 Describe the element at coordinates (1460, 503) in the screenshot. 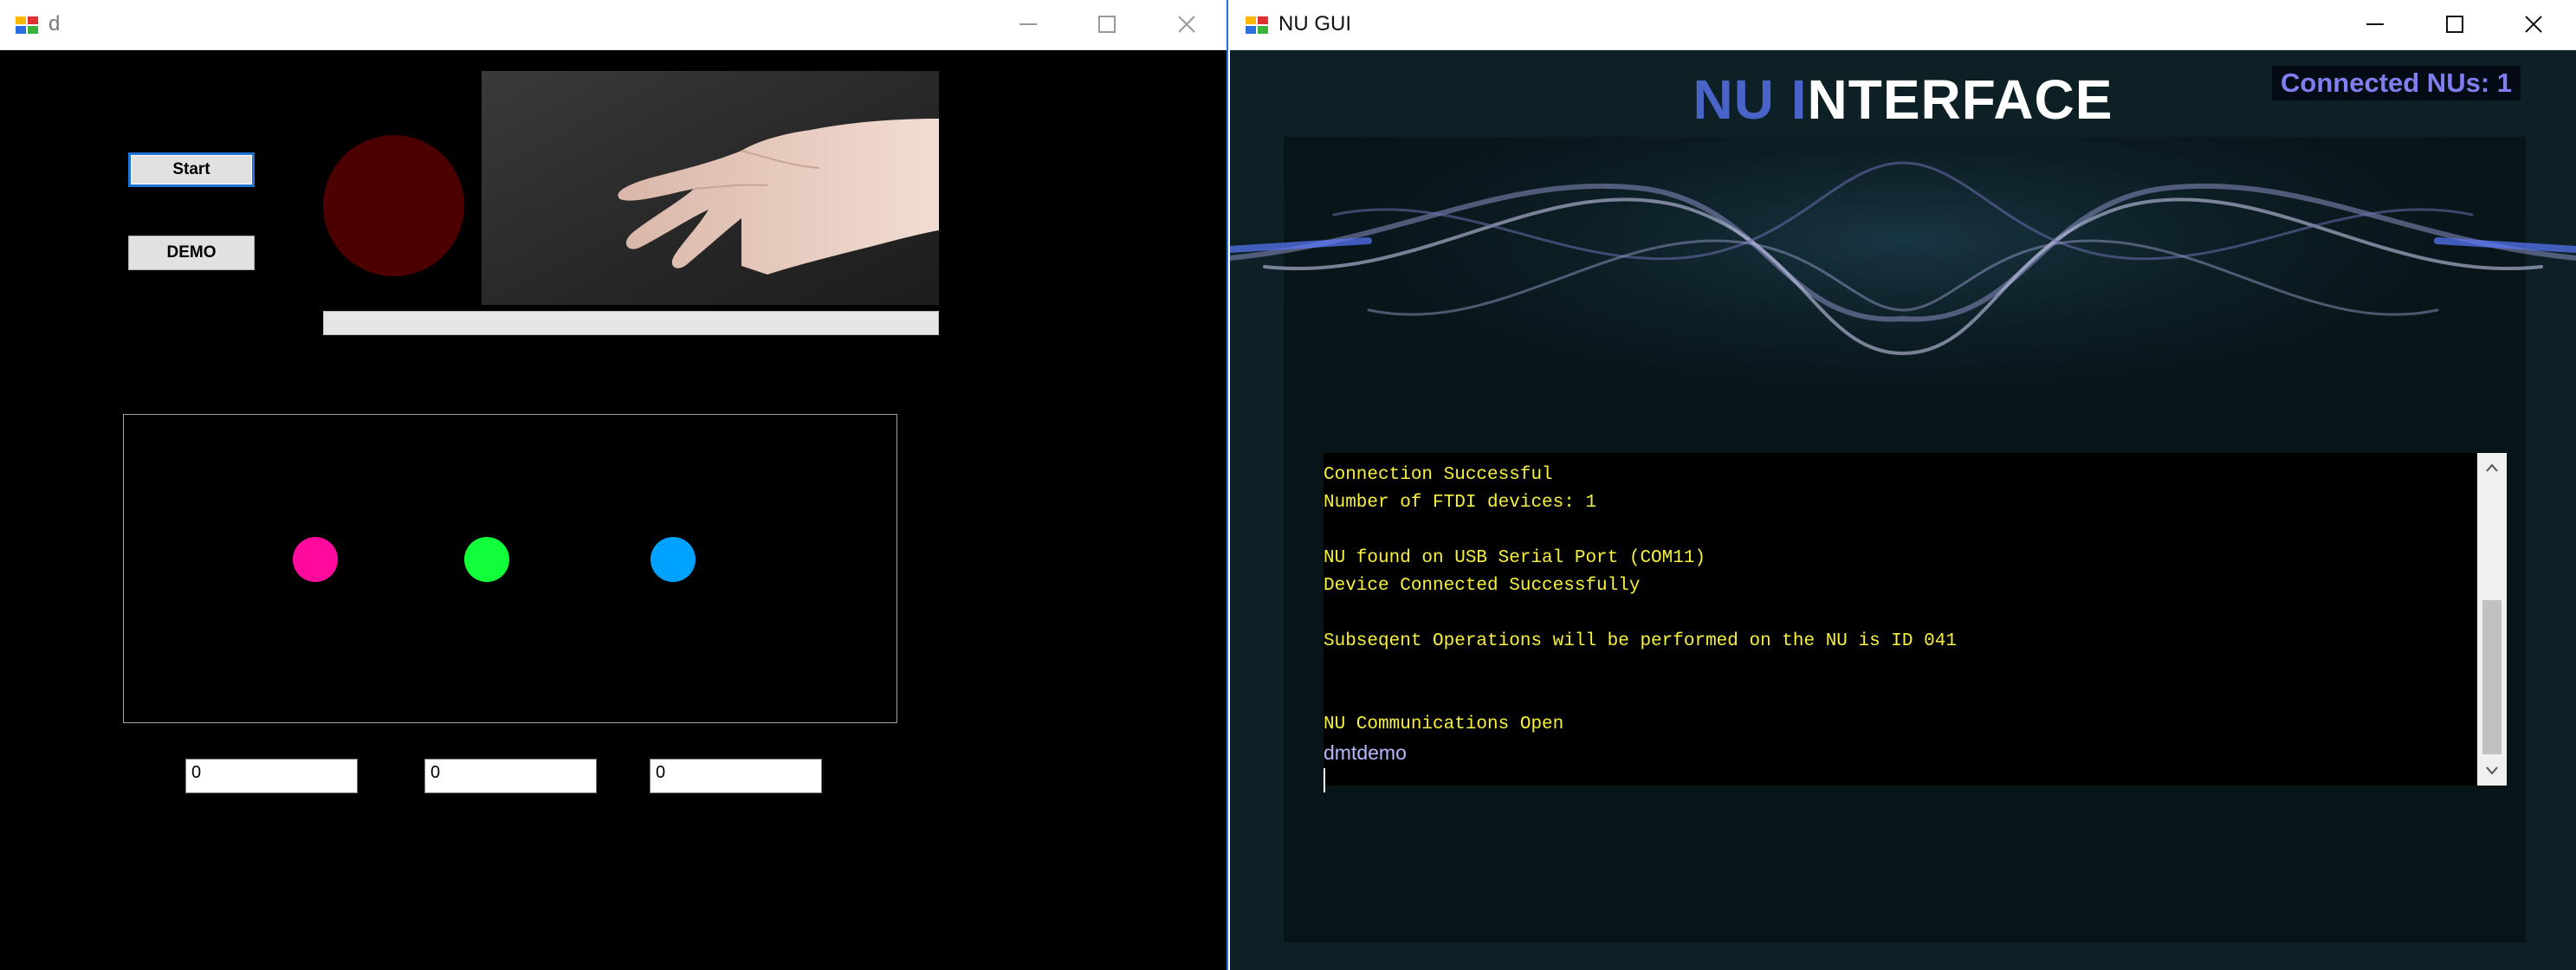

I see `console-line: Number of FTDI devices: 1` at that location.